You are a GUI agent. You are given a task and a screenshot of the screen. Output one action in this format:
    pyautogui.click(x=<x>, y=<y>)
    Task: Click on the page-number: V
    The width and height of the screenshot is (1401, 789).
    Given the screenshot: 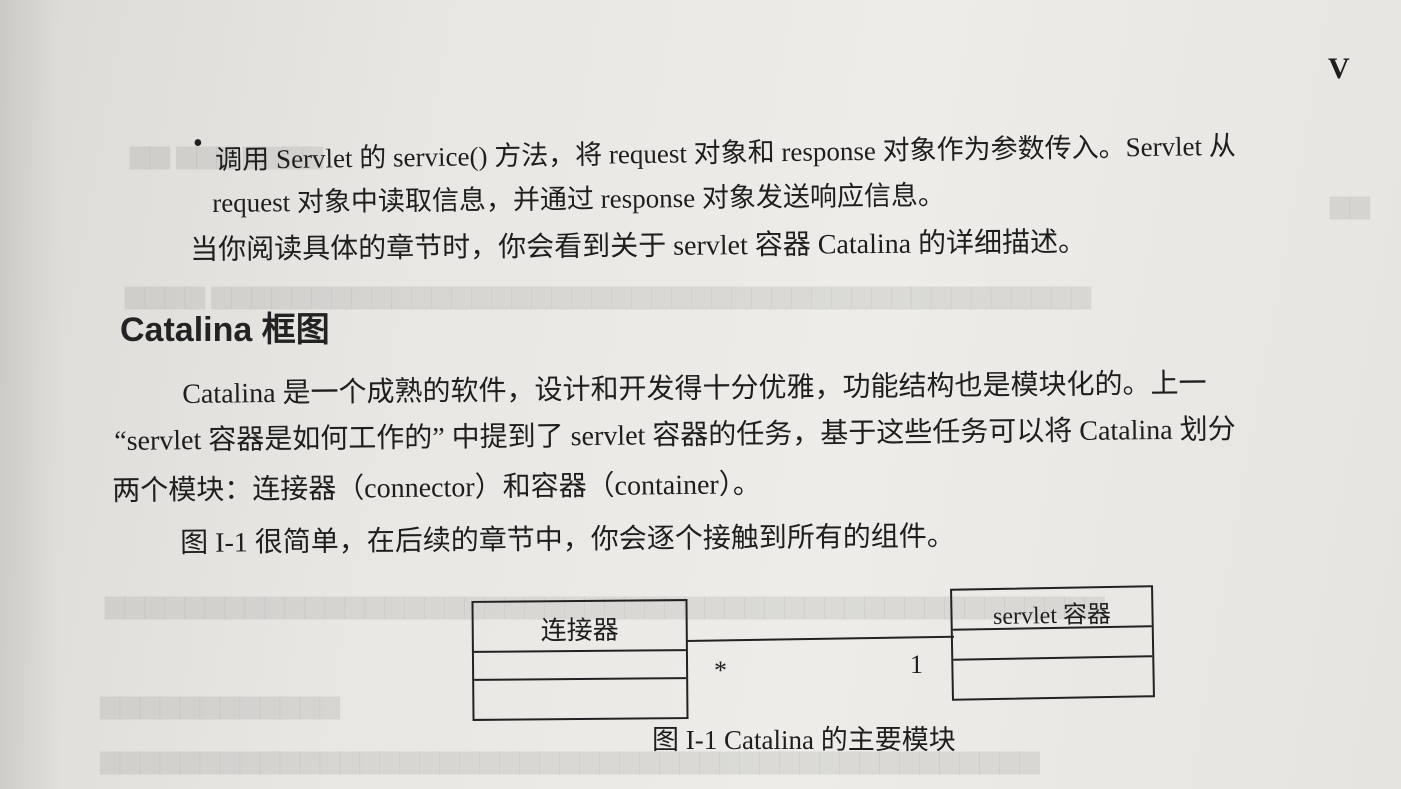 What is the action you would take?
    pyautogui.click(x=1339, y=68)
    